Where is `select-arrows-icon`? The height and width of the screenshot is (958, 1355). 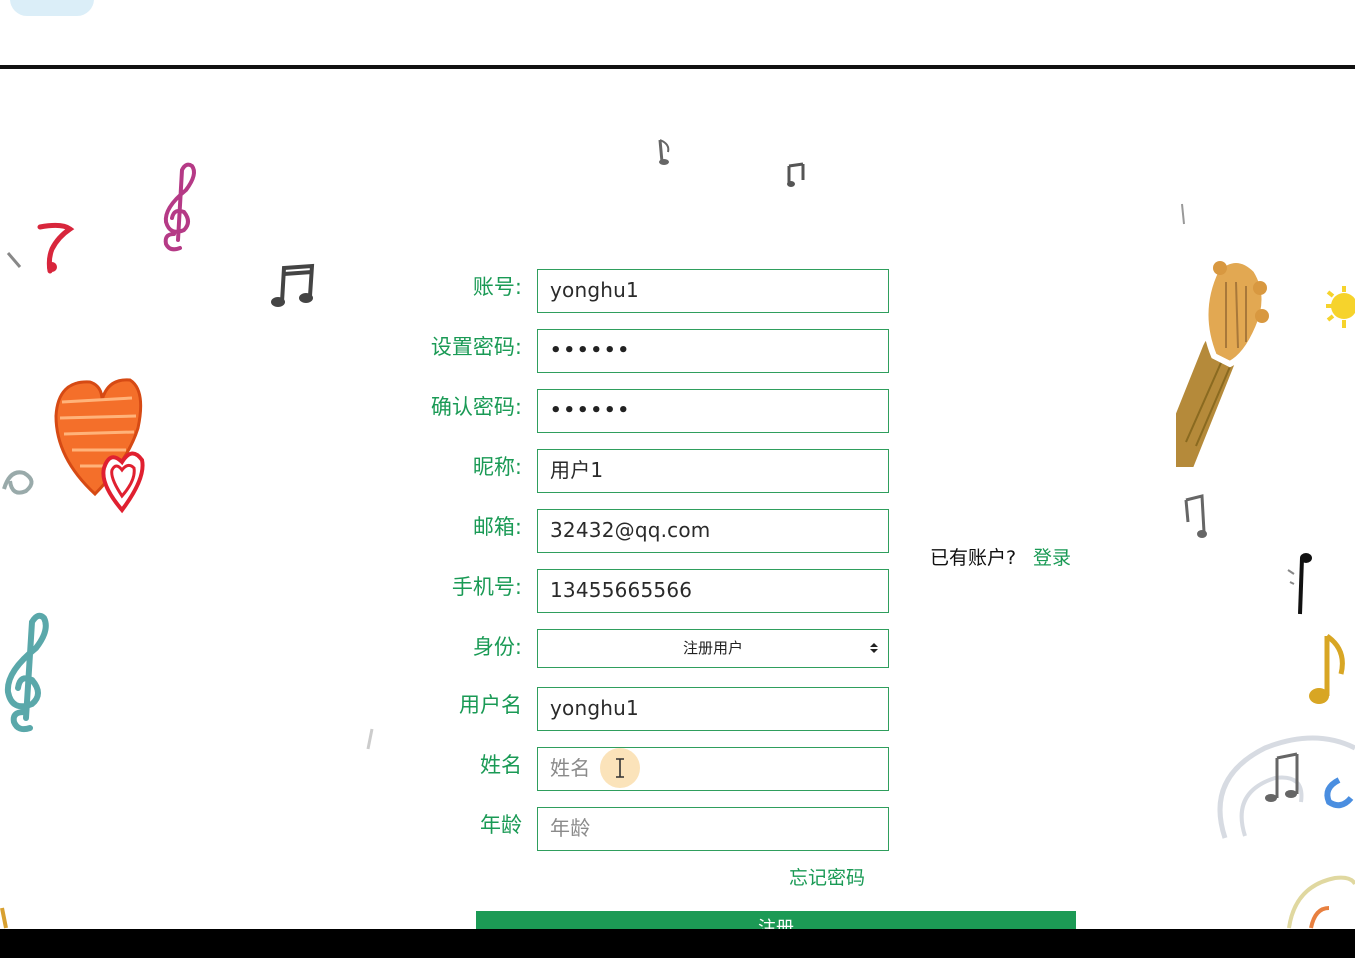 select-arrows-icon is located at coordinates (874, 648).